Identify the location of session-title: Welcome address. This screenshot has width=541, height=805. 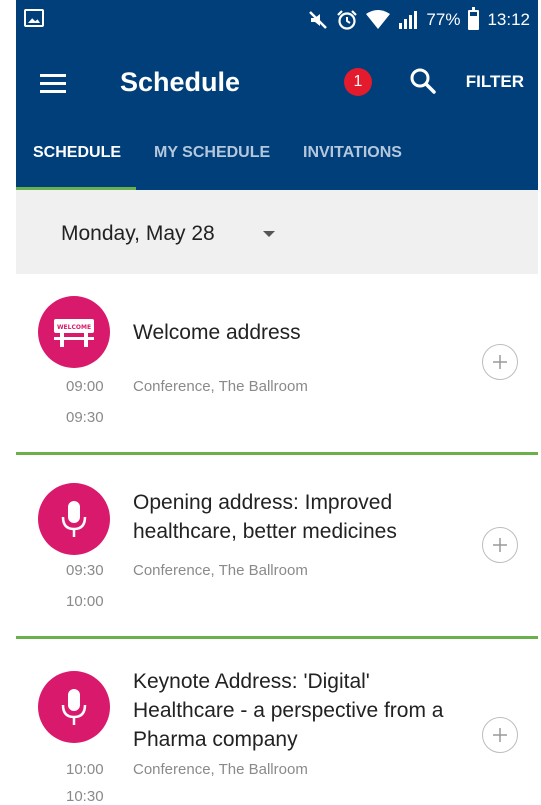
(217, 332).